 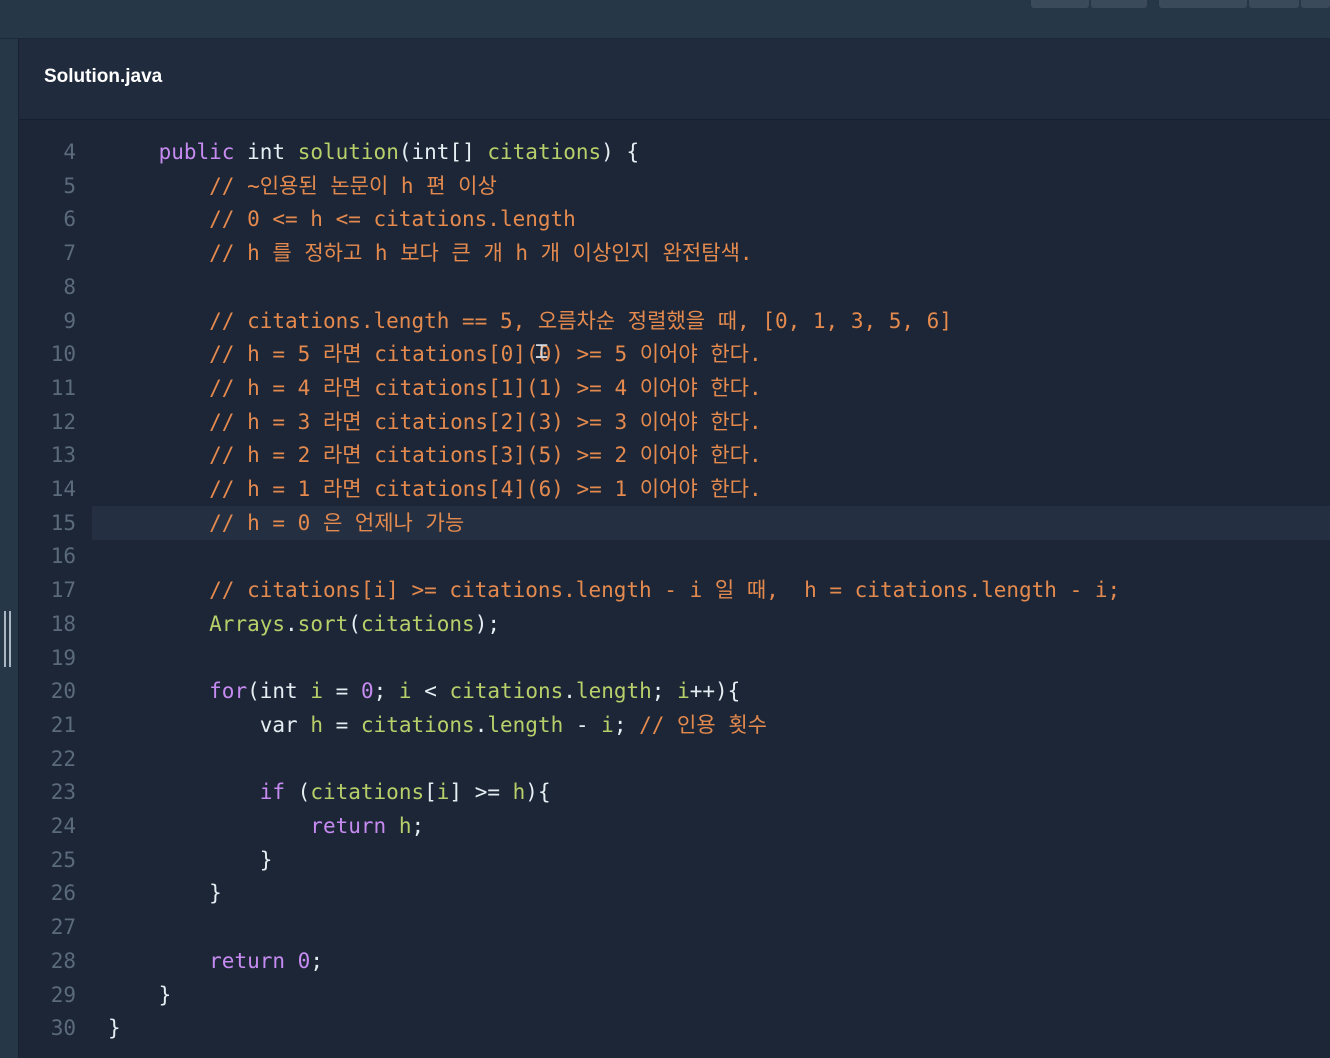 I want to click on code-line: 26 }, so click(x=674, y=893).